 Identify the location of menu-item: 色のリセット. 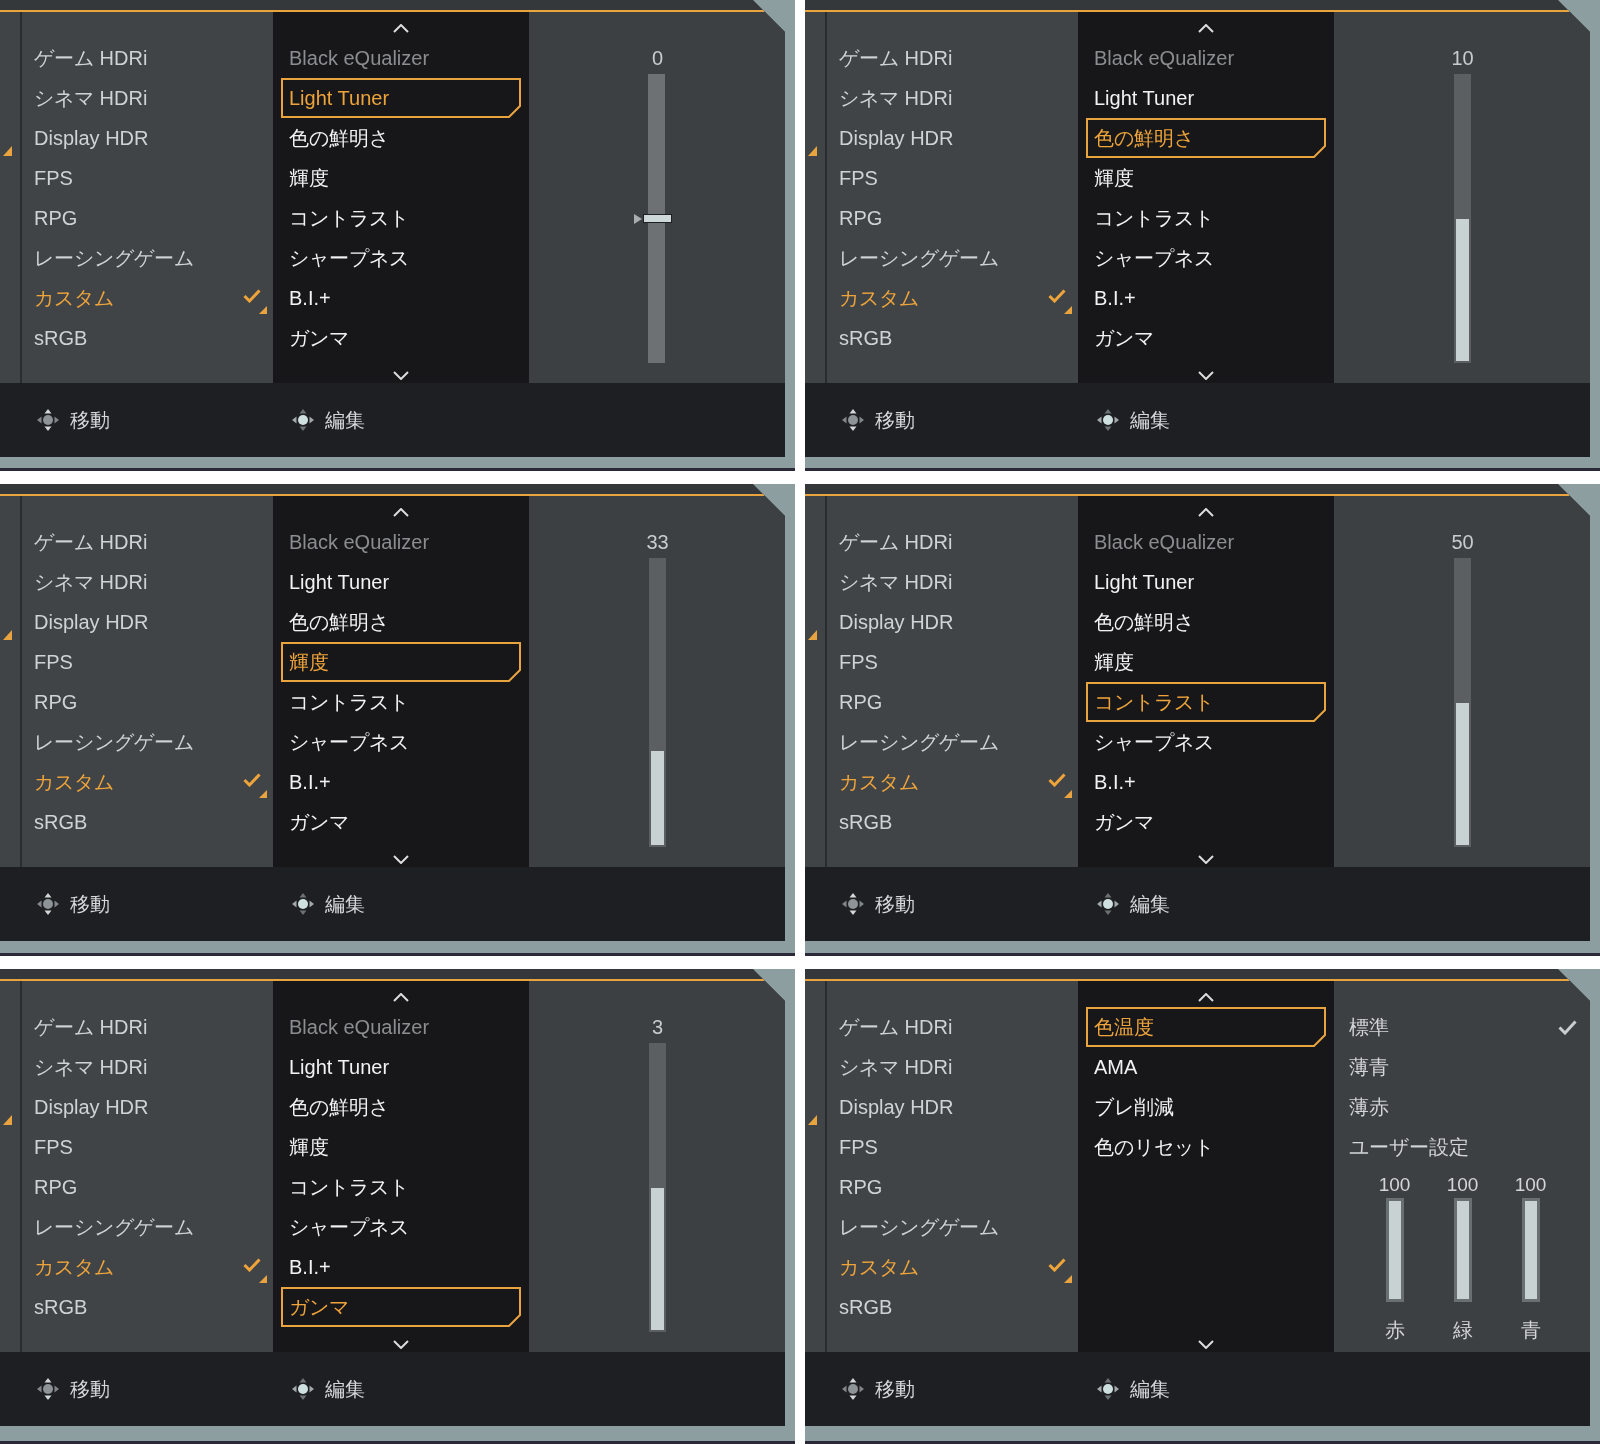
(1206, 1147).